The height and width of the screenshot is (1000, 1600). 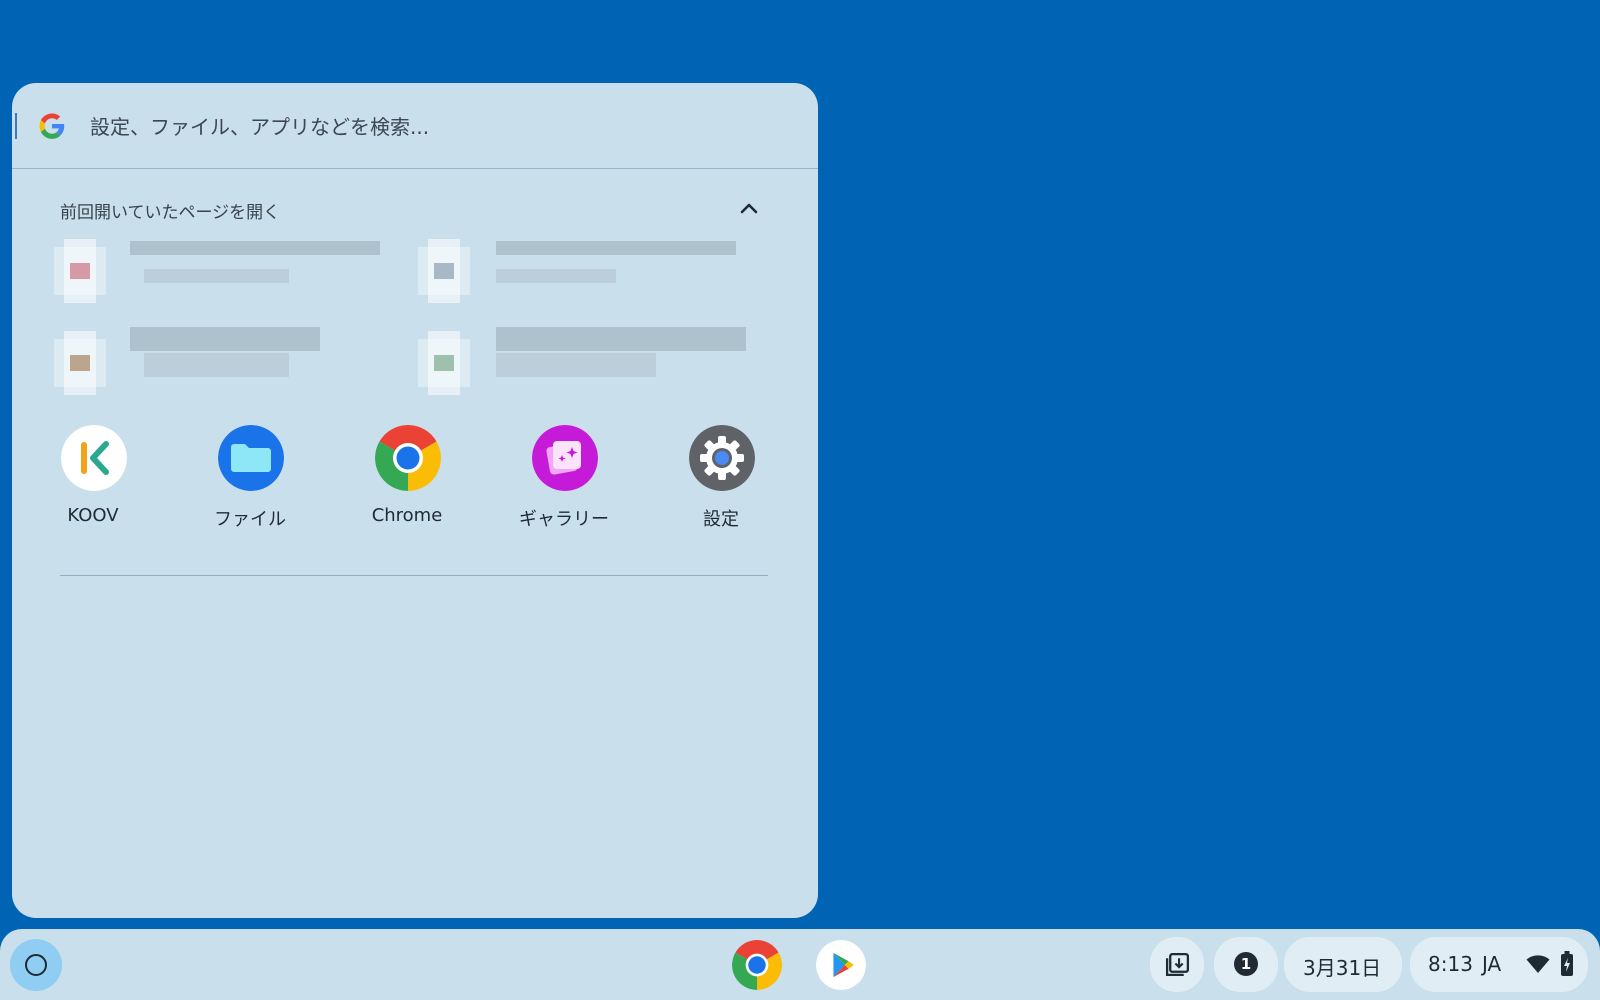 I want to click on divider, so click(x=414, y=575).